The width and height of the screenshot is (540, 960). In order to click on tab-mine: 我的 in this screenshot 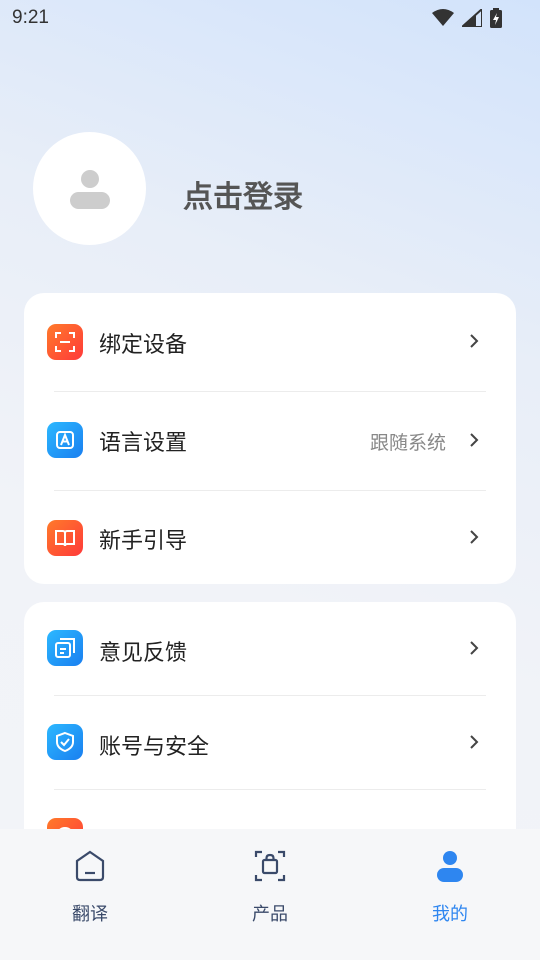, I will do `click(450, 886)`.